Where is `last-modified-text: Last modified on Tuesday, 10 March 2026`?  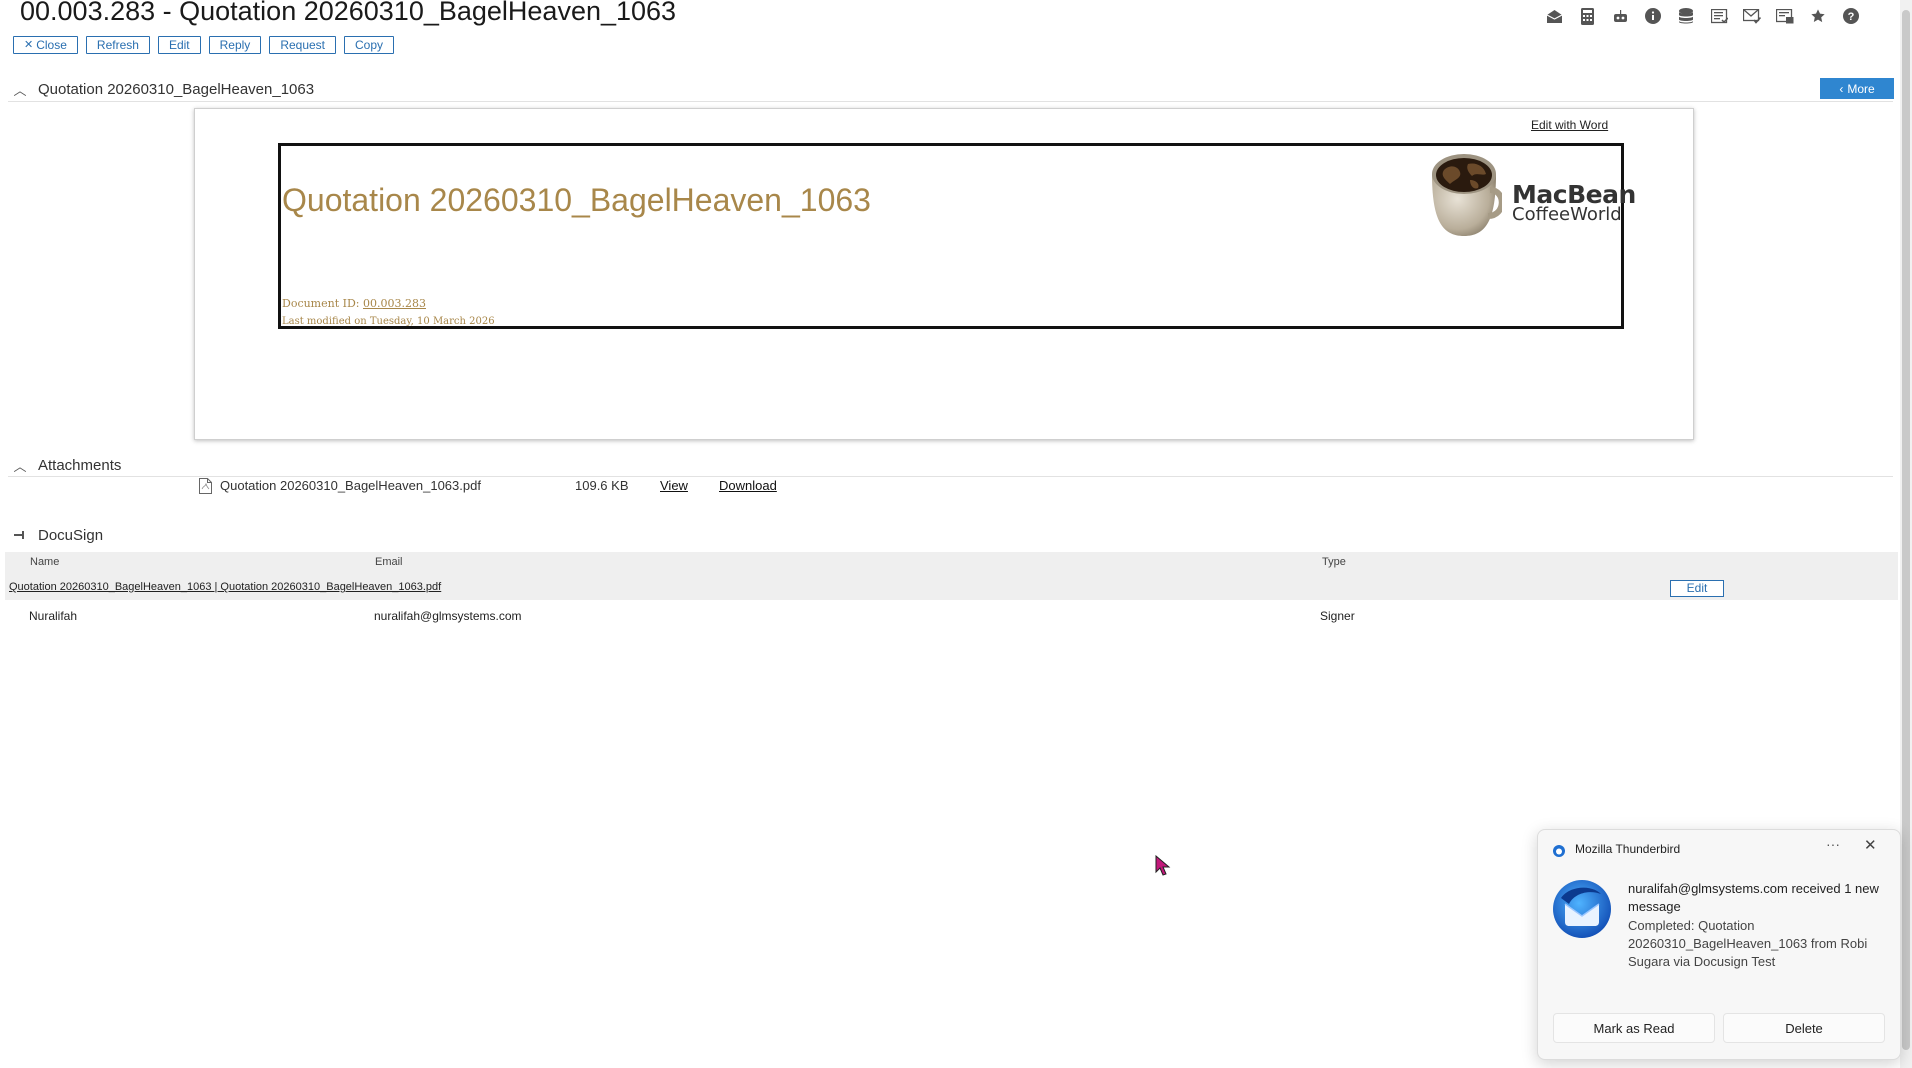
last-modified-text: Last modified on Tuesday, 10 March 2026 is located at coordinates (388, 321).